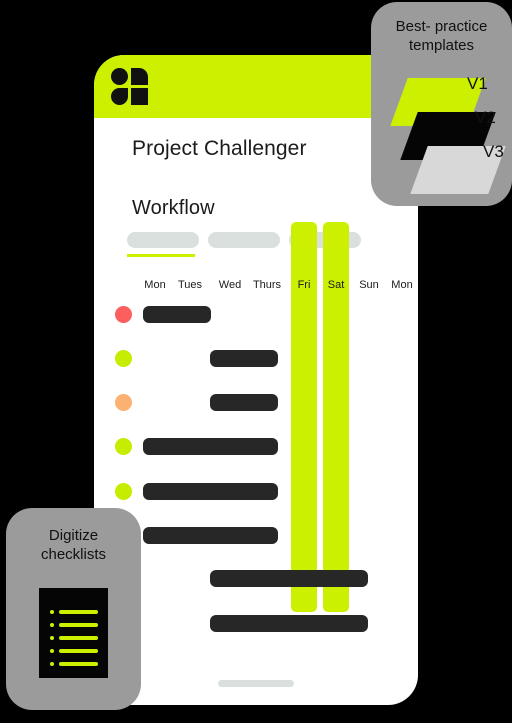 The height and width of the screenshot is (723, 512). I want to click on template-version-label-v2: V2, so click(485, 117).